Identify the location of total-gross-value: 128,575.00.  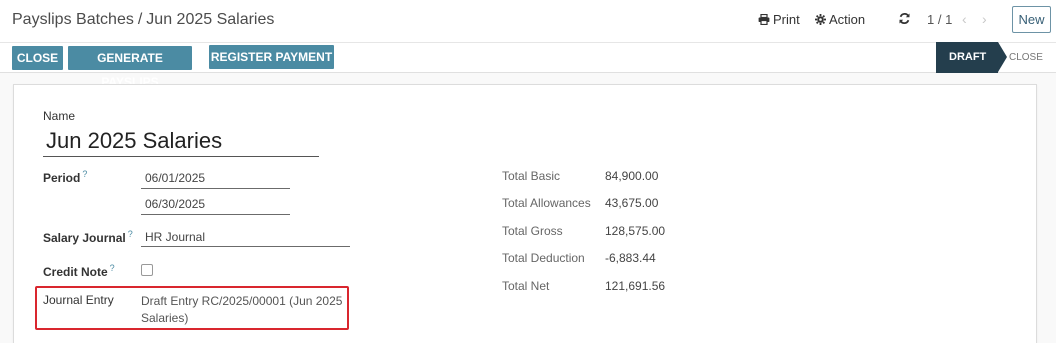
(635, 231).